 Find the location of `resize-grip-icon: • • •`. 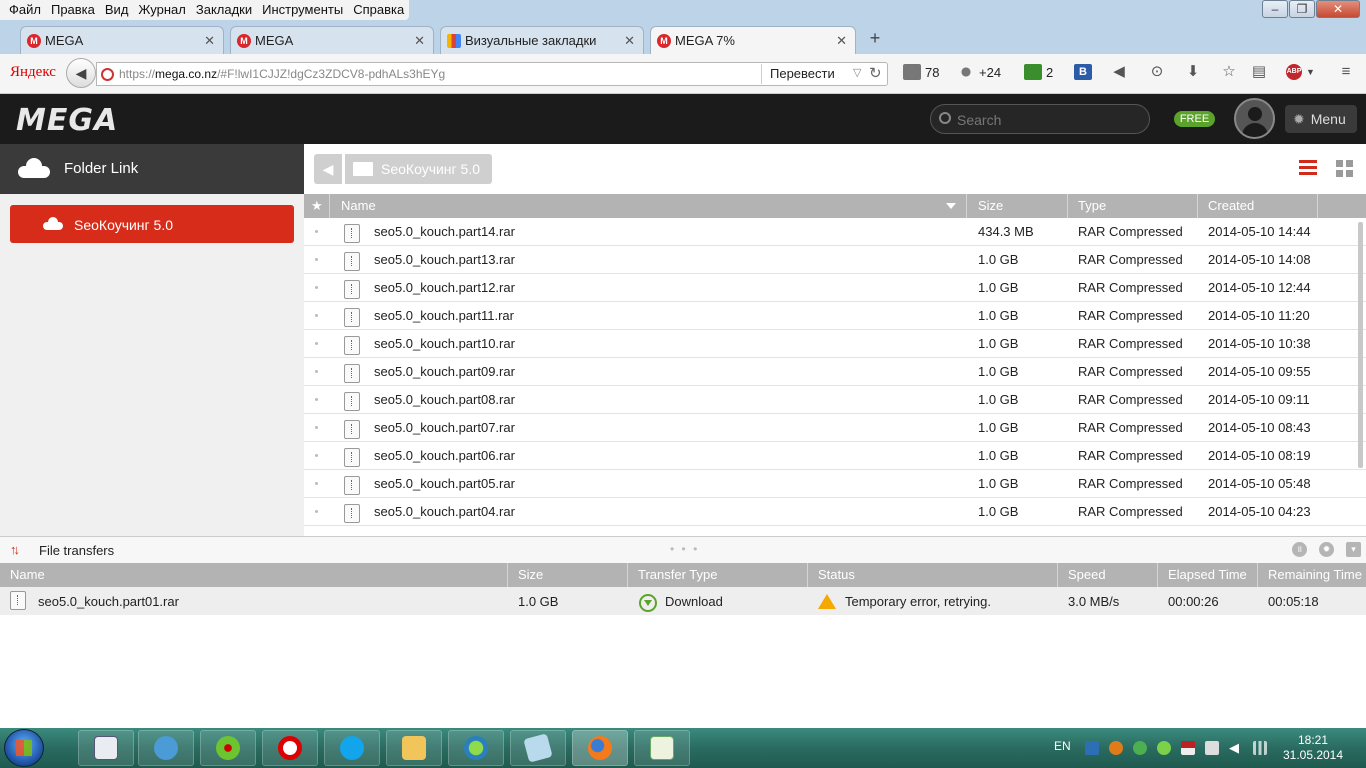

resize-grip-icon: • • • is located at coordinates (684, 549).